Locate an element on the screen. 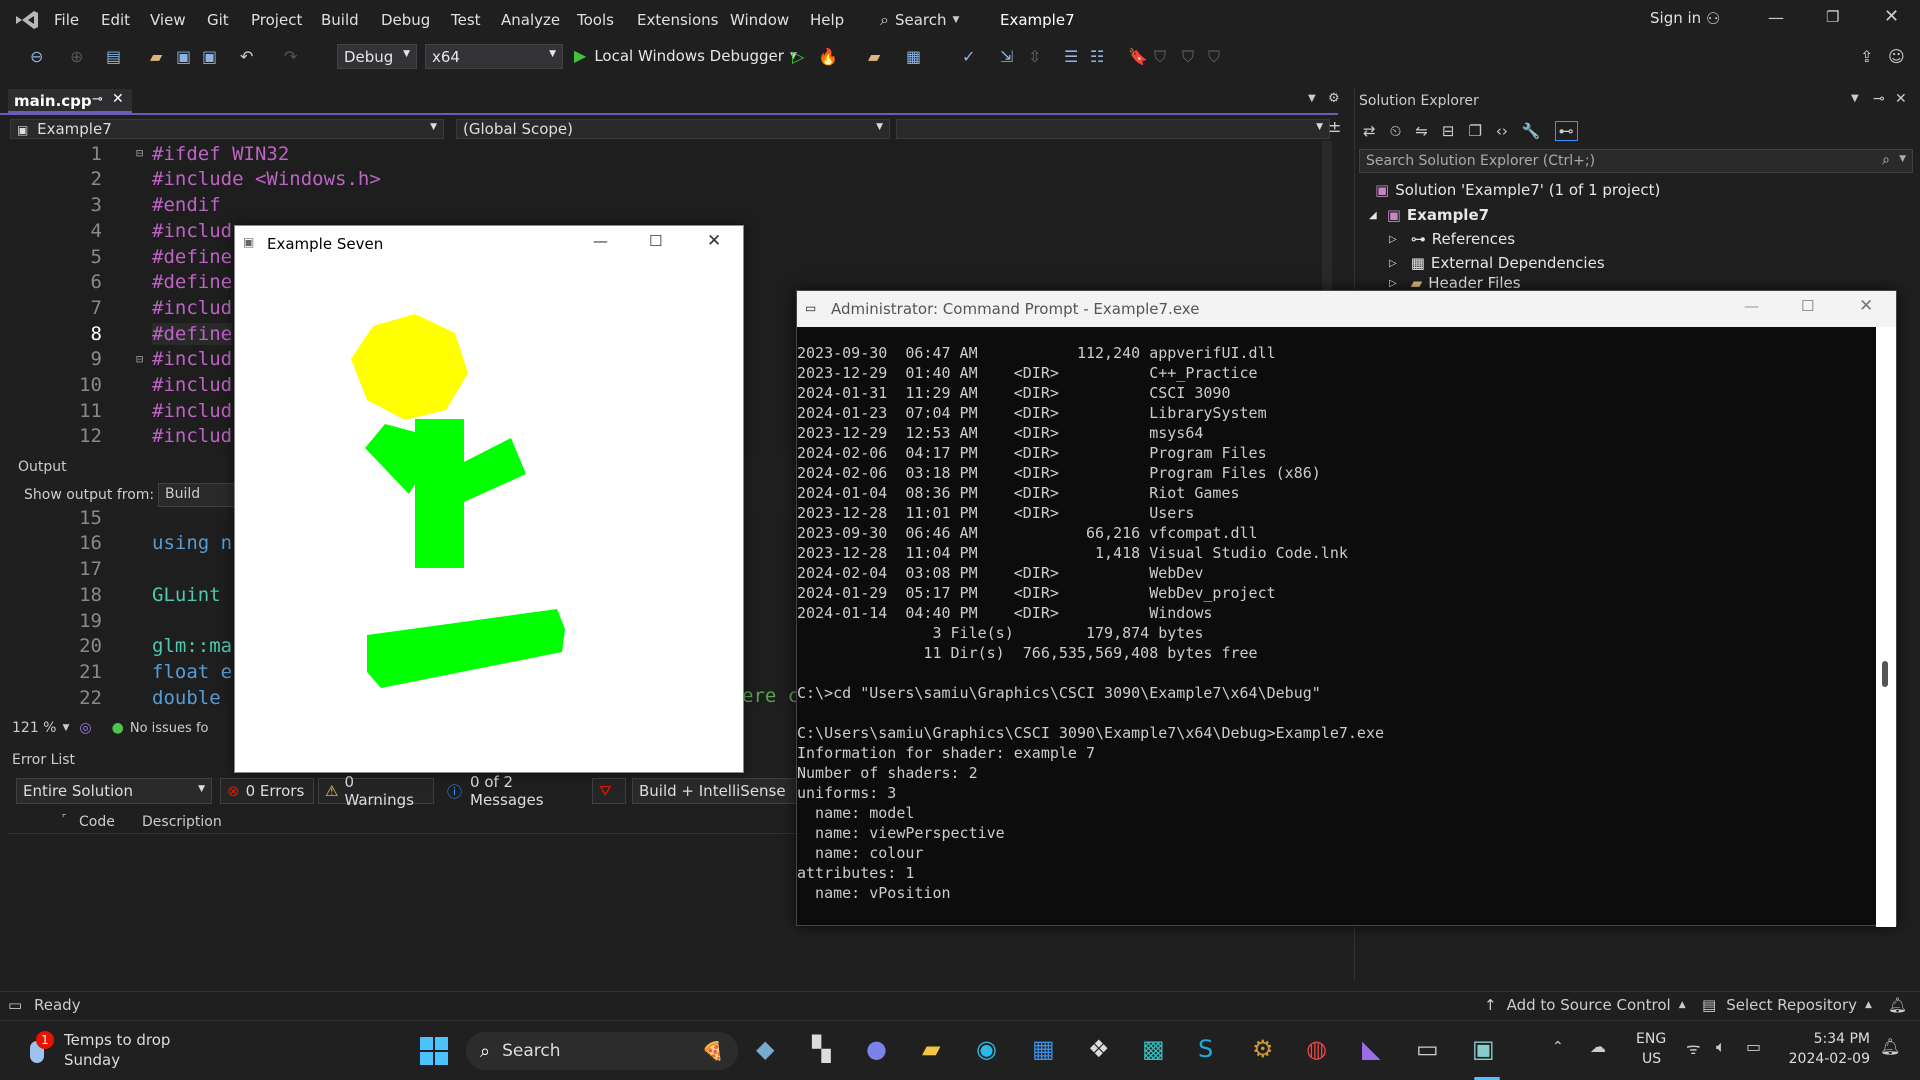 The width and height of the screenshot is (1920, 1080). window-titlebar: ▣ Example Seven — ☐ ✕ is located at coordinates (489, 244).